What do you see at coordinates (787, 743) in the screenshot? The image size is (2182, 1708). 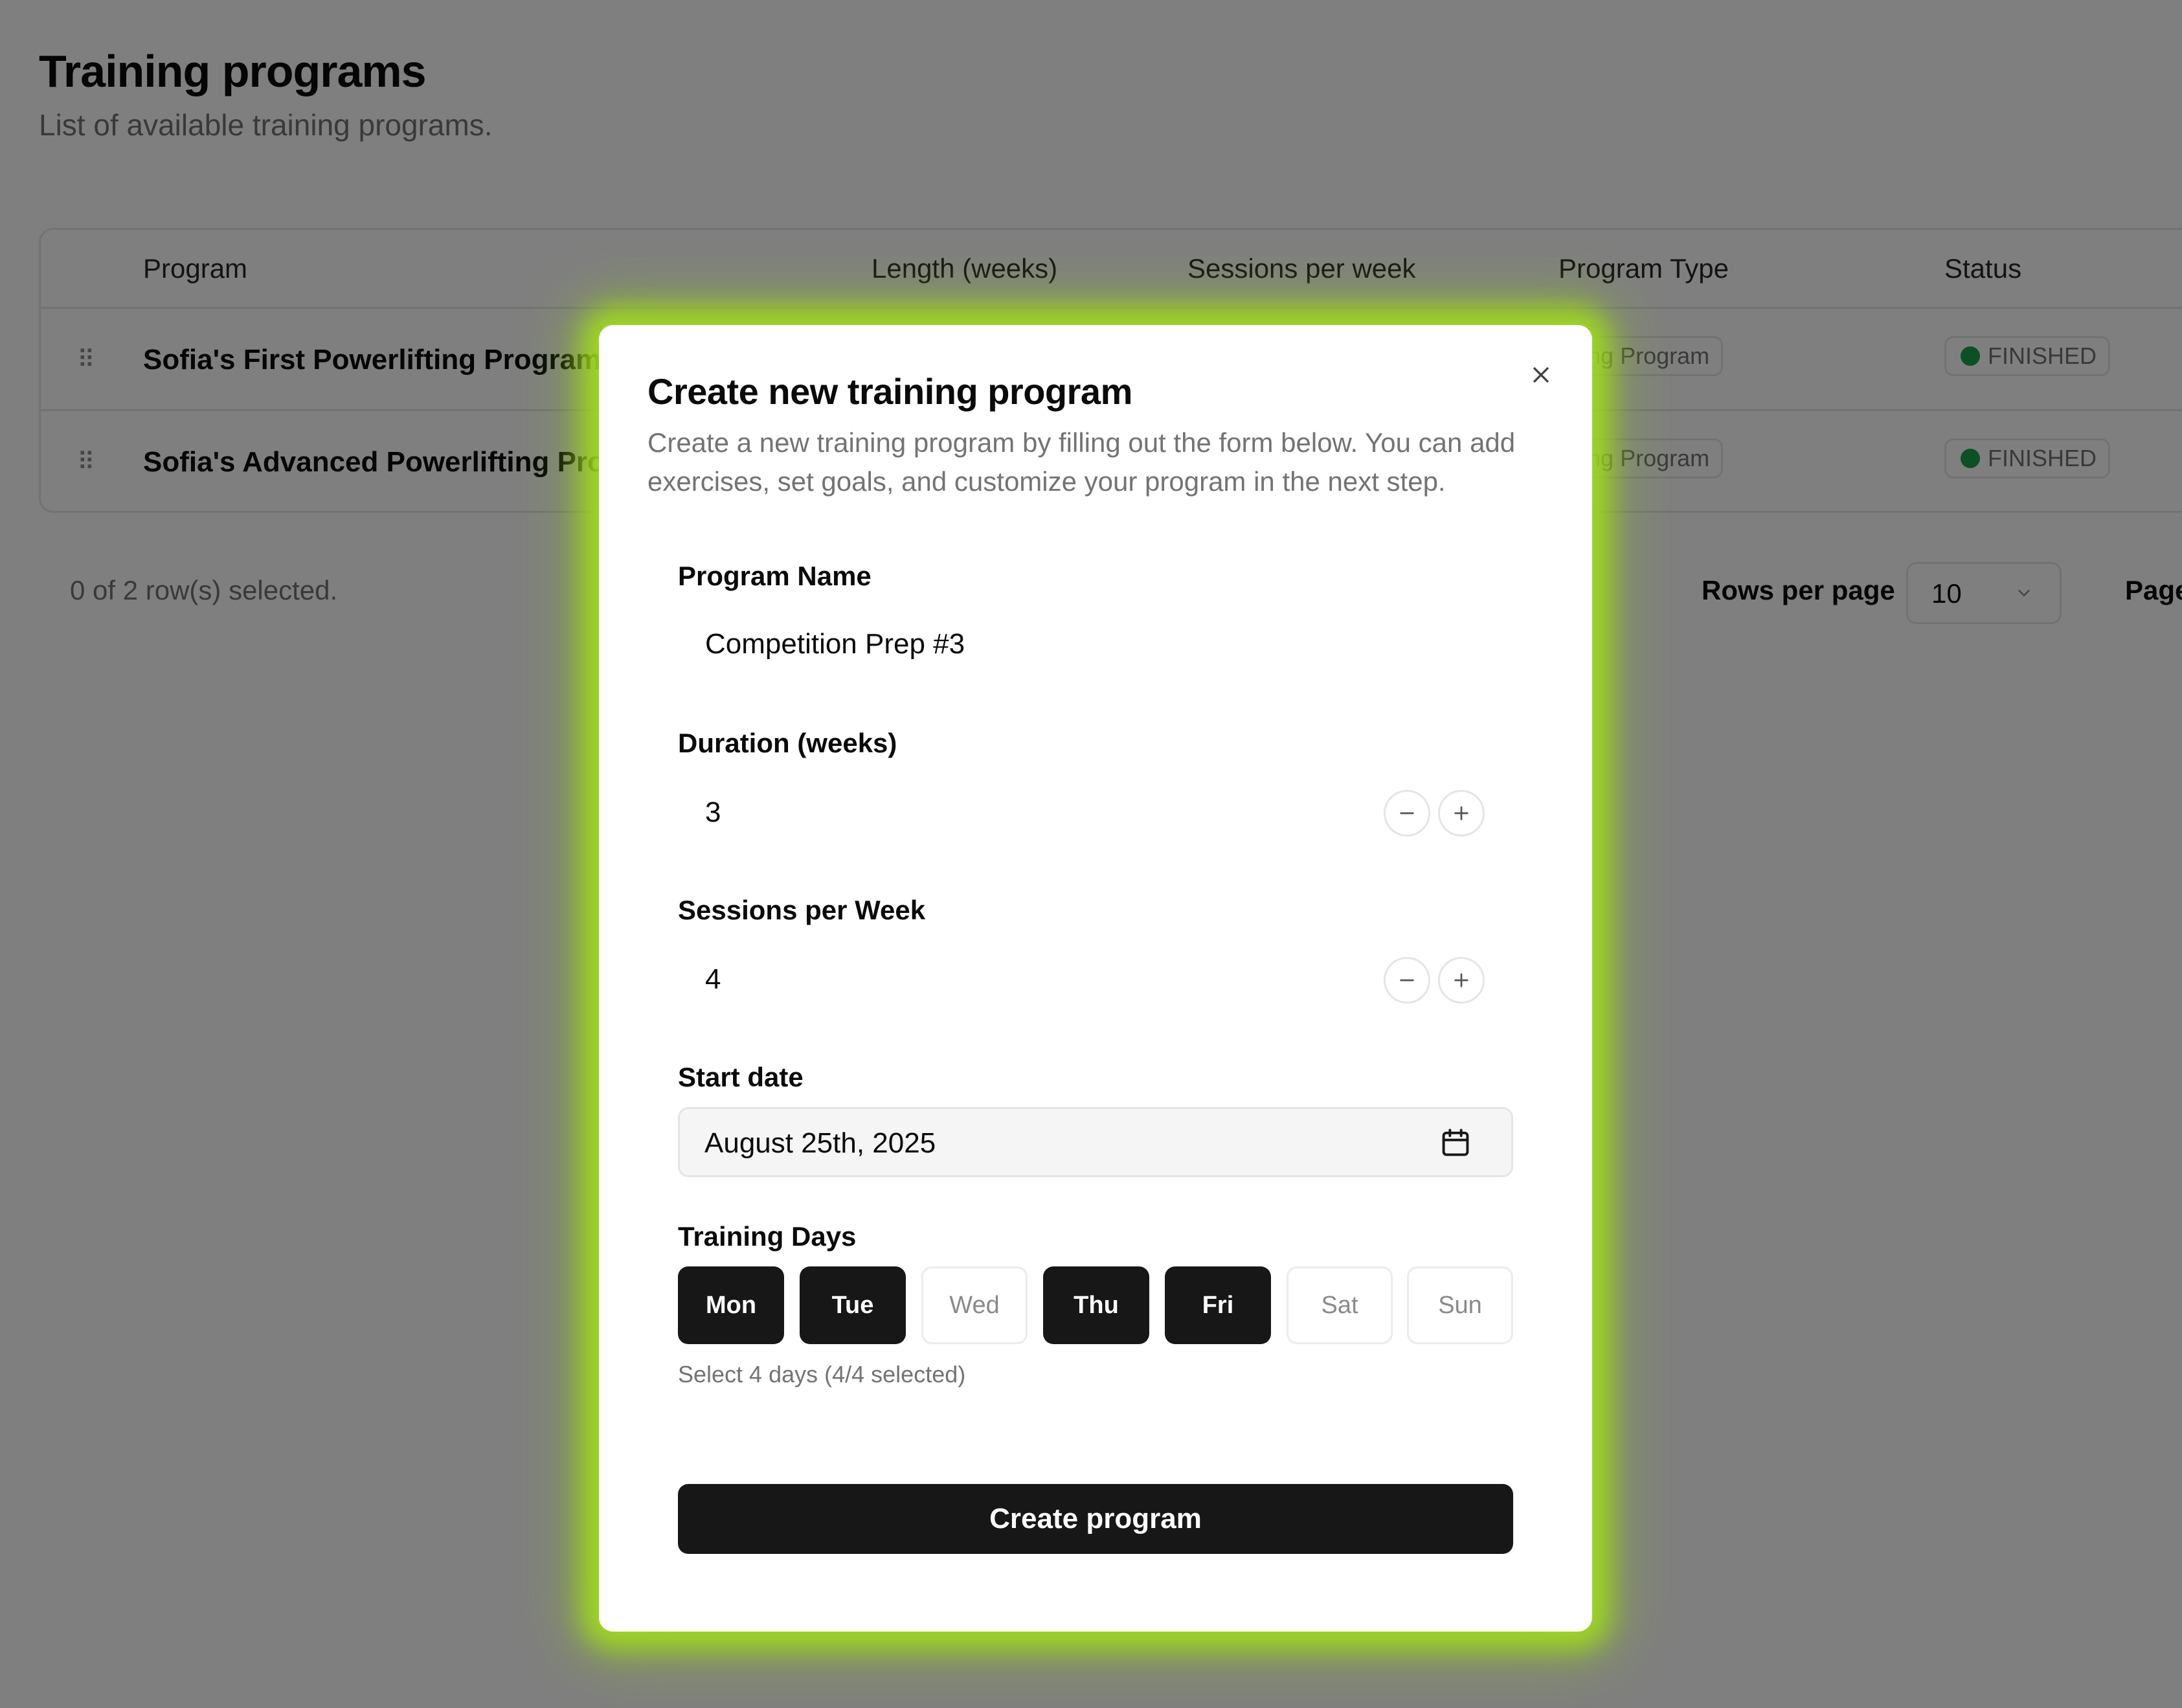 I see `duration-label: Duration (weeks)` at bounding box center [787, 743].